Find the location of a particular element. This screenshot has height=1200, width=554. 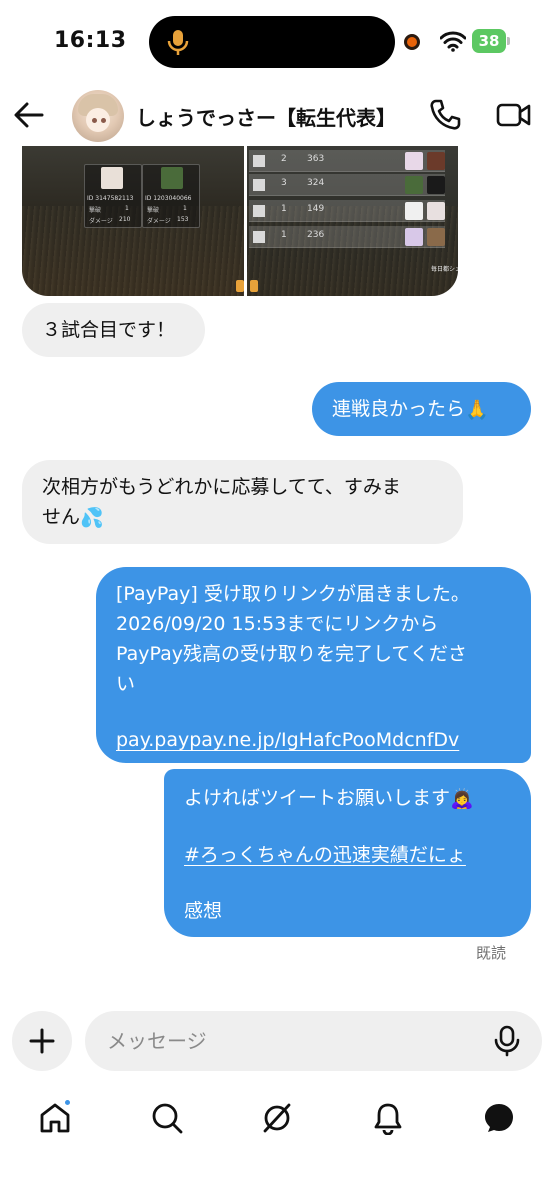

sweat-droplets-emoji-icon: 💦 is located at coordinates (92, 517).